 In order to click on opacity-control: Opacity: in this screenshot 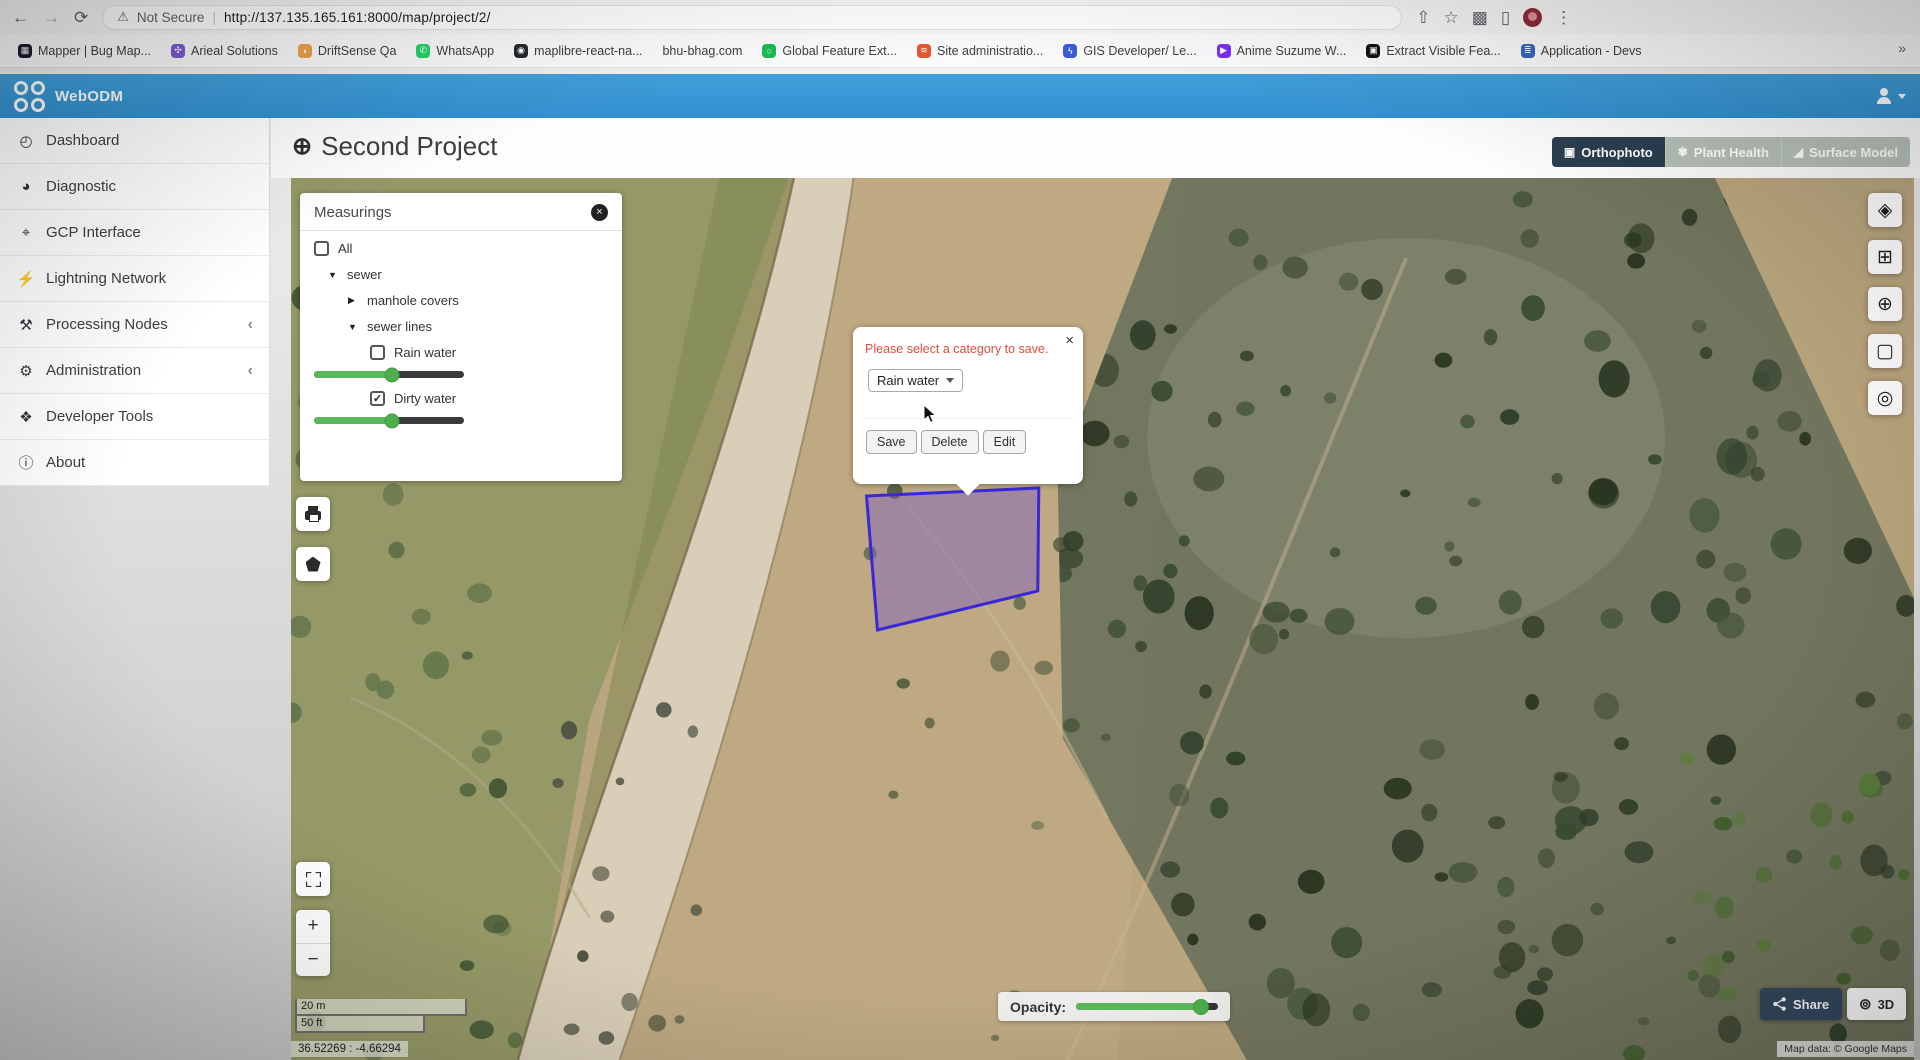, I will do `click(1114, 1006)`.